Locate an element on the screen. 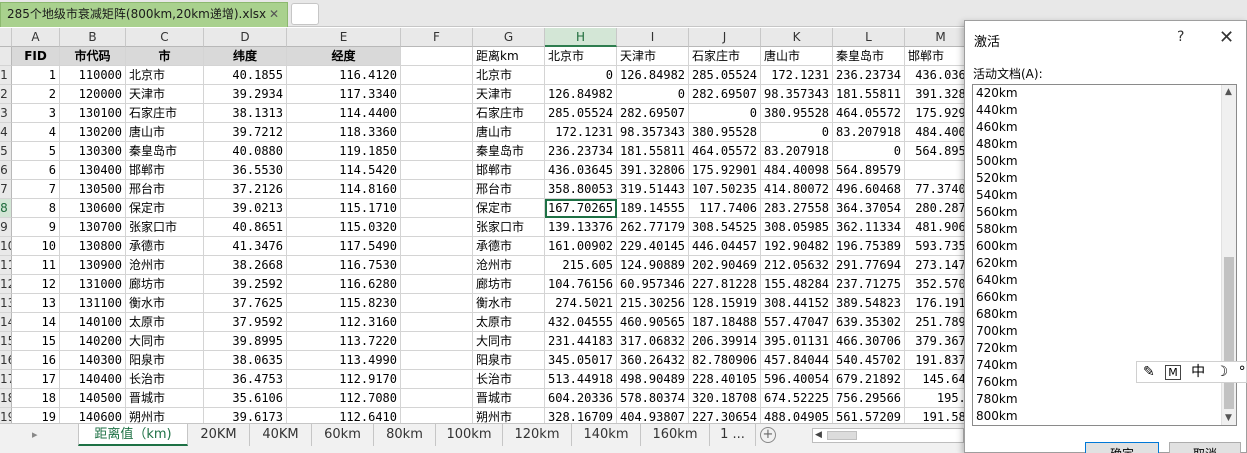  sheet-tab: 120km is located at coordinates (537, 435).